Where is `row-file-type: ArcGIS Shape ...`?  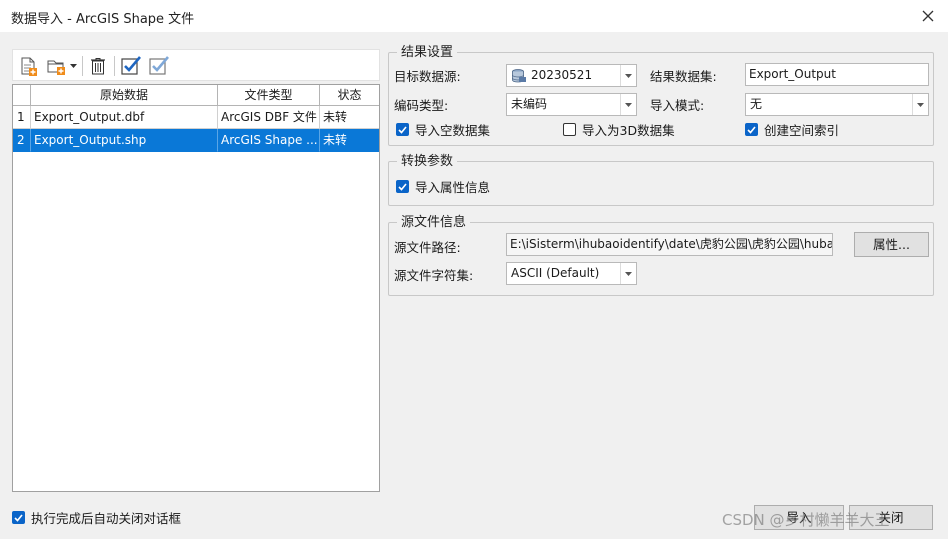
row-file-type: ArcGIS Shape ... is located at coordinates (269, 140).